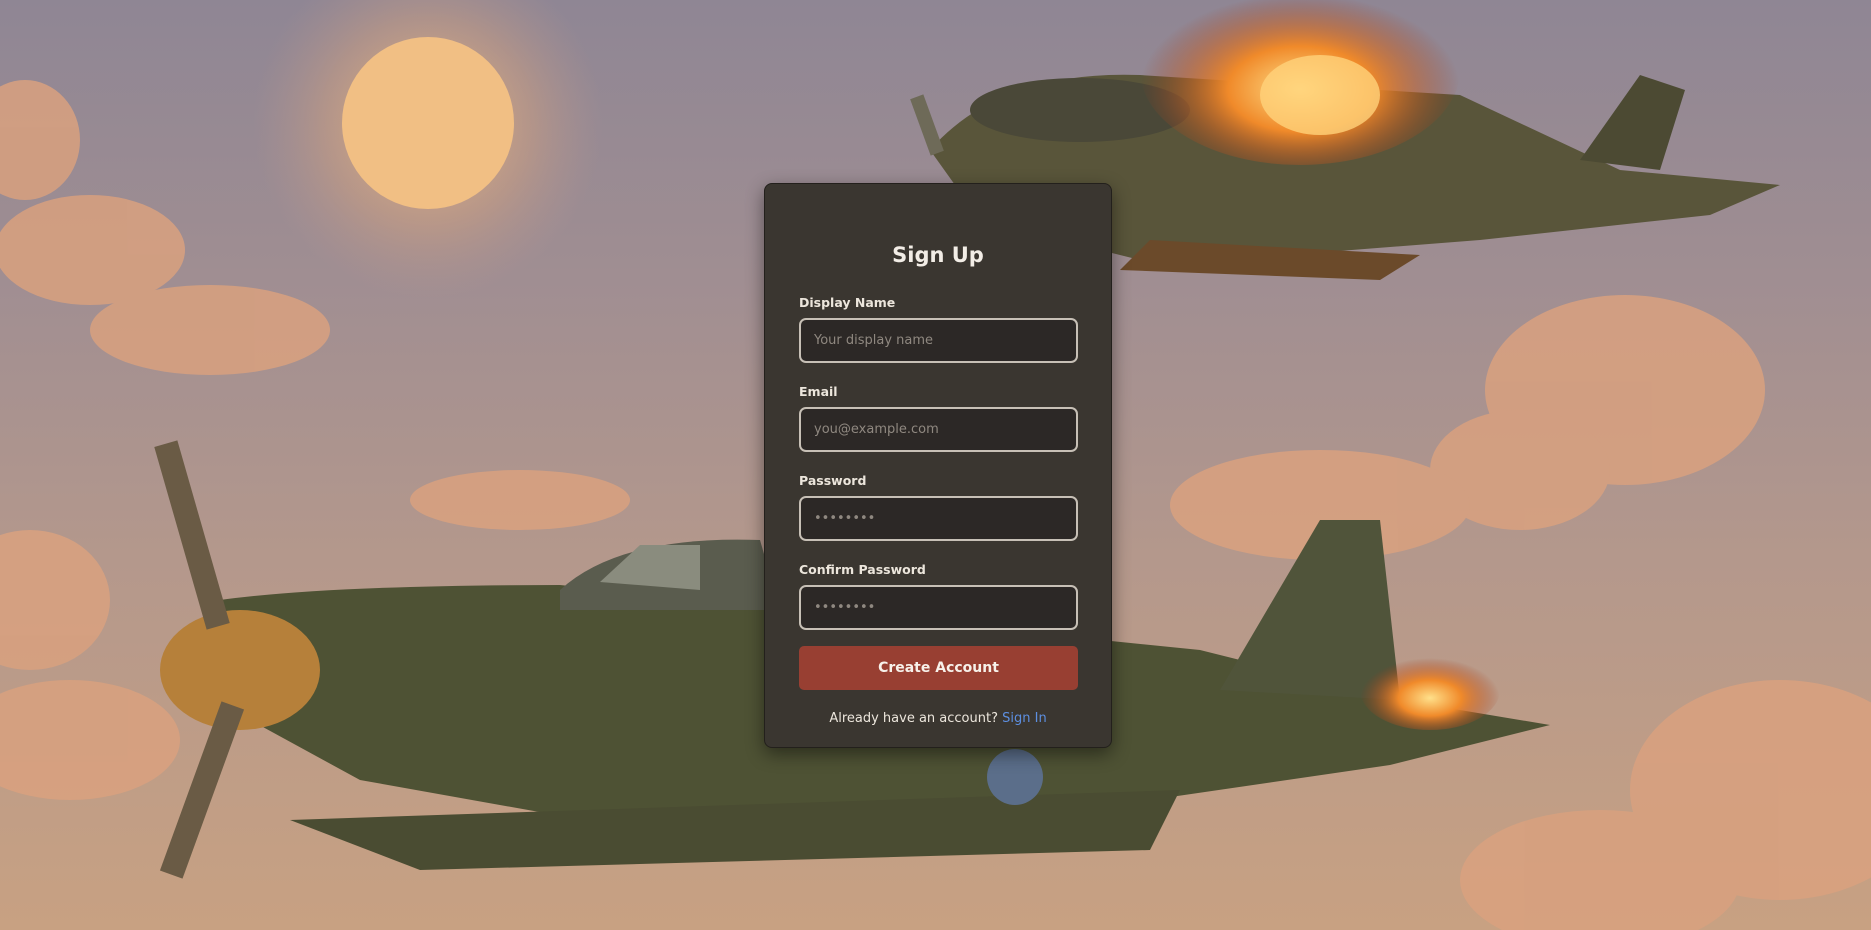 The width and height of the screenshot is (1871, 930). Describe the element at coordinates (913, 718) in the screenshot. I see `signin-prompt-text: Already have an account?` at that location.